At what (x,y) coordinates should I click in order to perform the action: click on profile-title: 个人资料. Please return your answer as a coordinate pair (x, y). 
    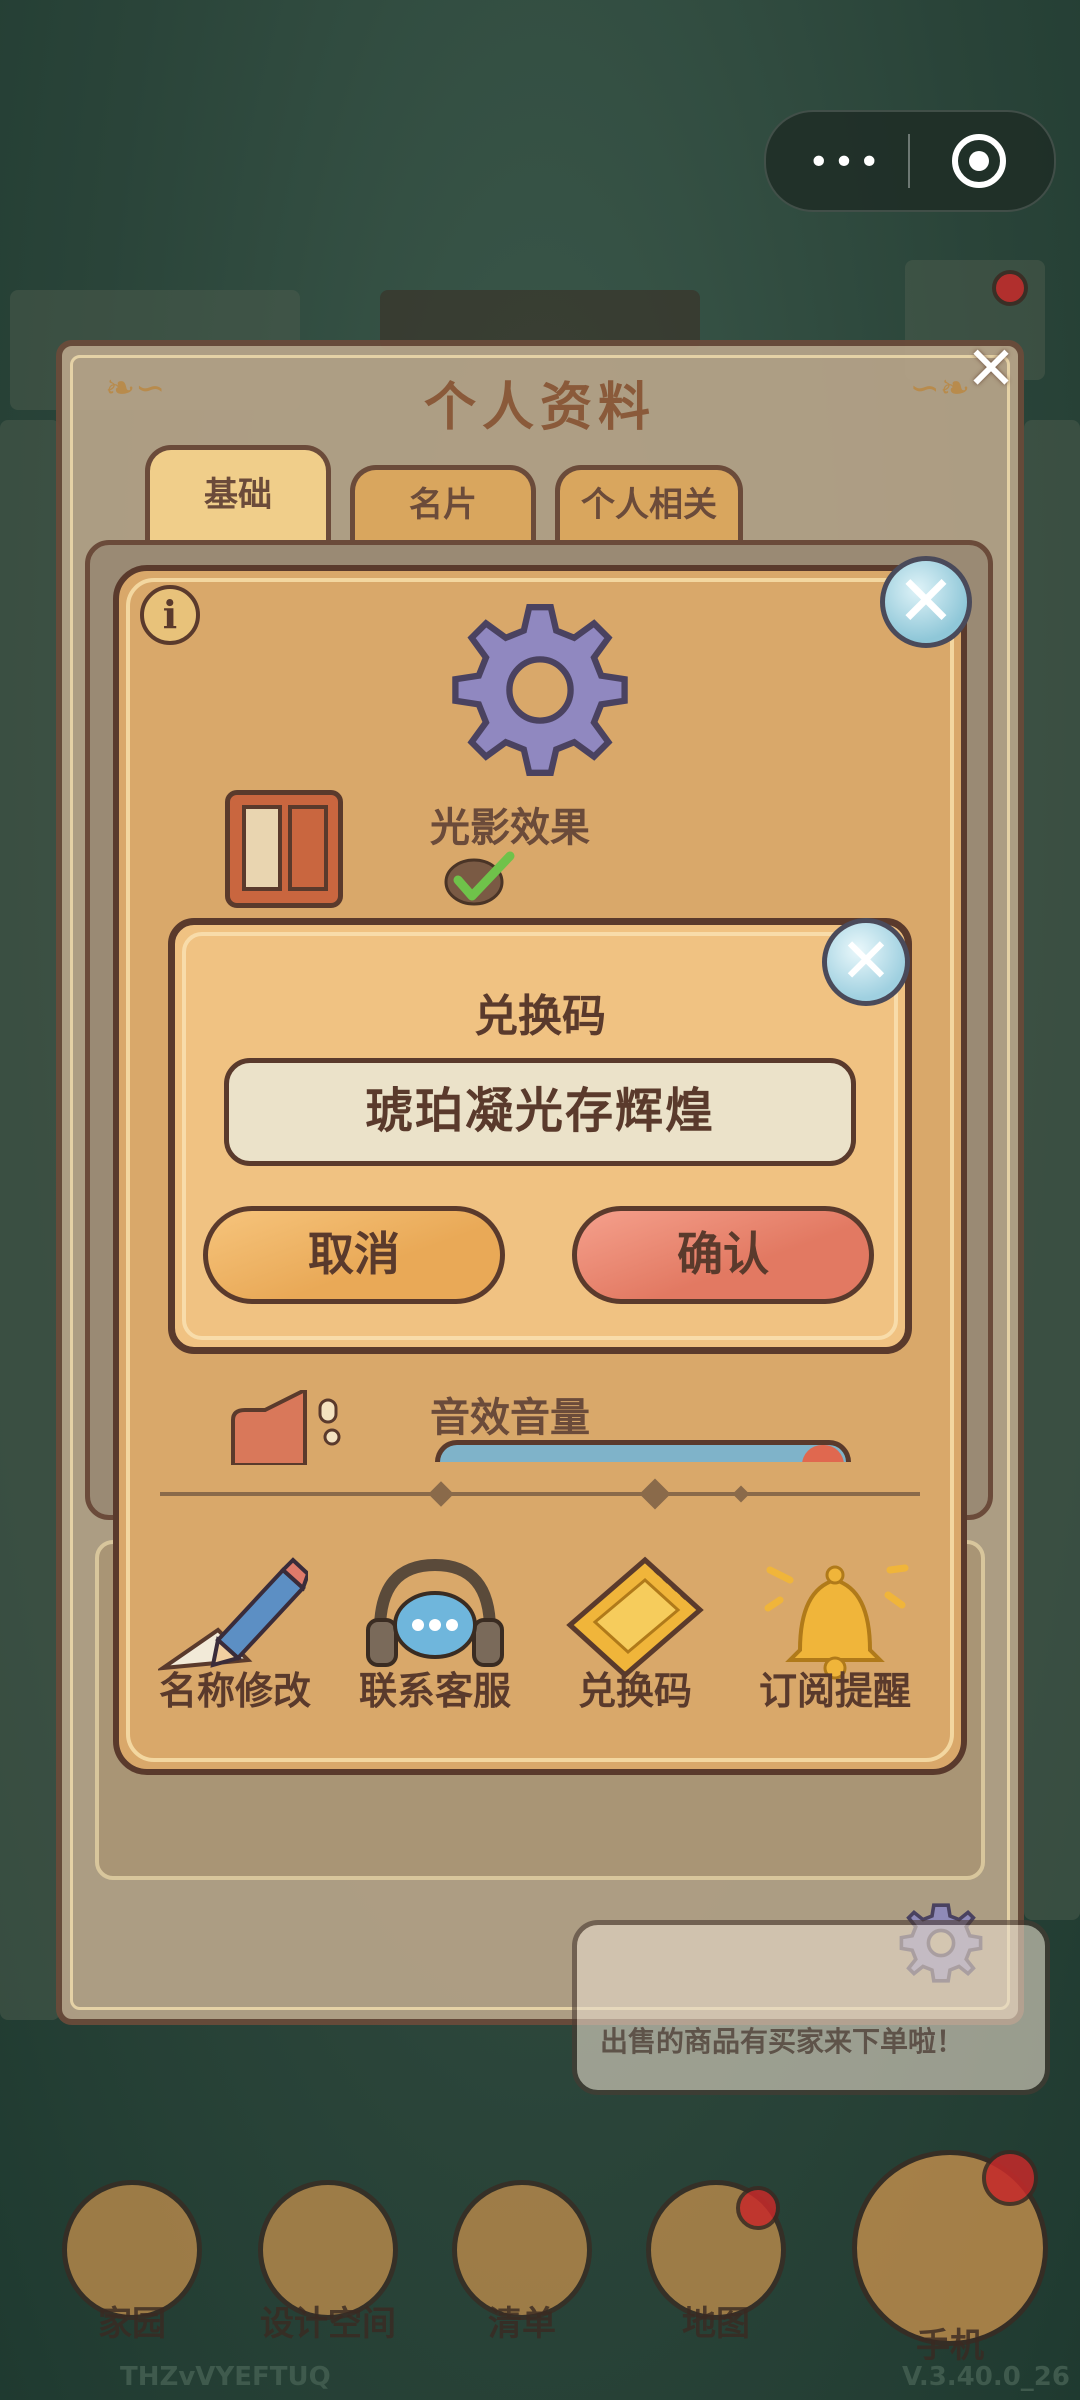
    Looking at the image, I should click on (539, 408).